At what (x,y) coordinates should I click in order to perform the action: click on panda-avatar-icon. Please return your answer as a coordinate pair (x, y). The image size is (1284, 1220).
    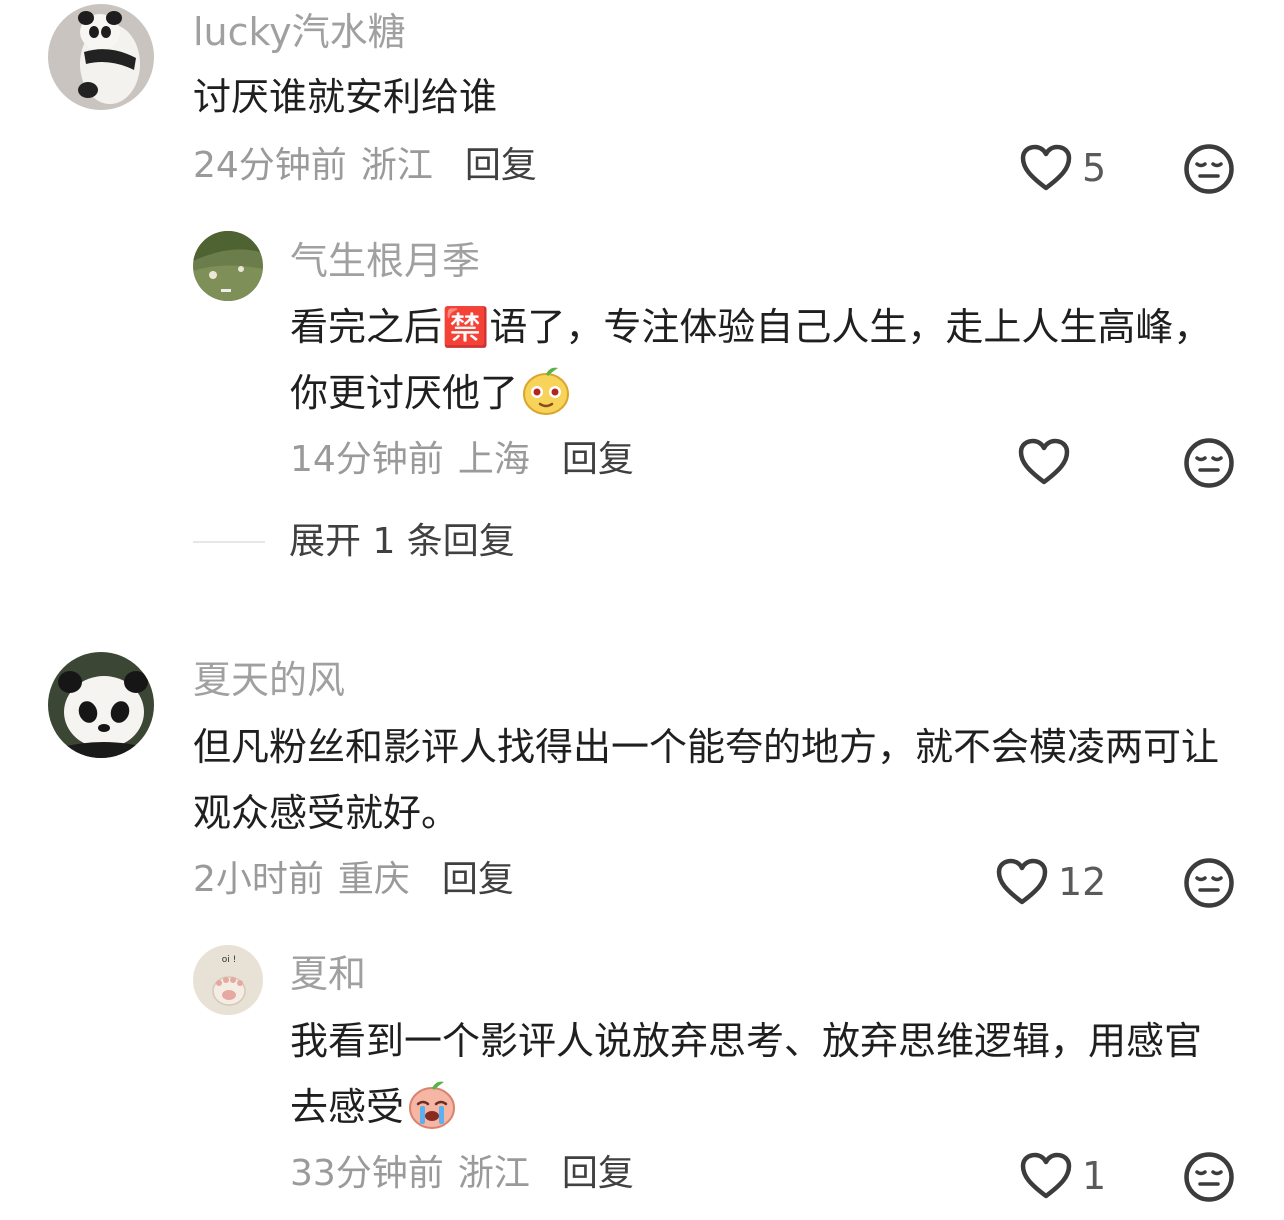
    Looking at the image, I should click on (101, 705).